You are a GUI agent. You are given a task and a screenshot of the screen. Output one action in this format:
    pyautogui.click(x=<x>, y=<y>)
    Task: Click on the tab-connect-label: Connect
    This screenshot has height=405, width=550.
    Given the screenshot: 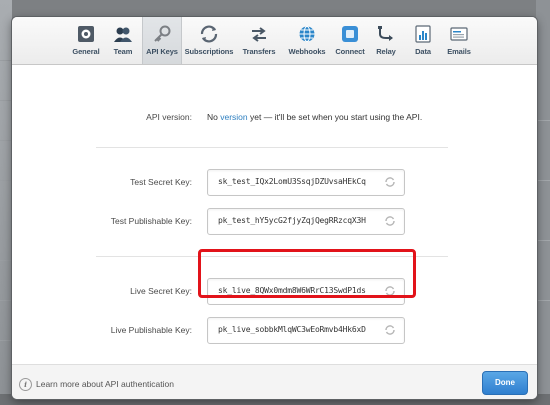 What is the action you would take?
    pyautogui.click(x=350, y=51)
    